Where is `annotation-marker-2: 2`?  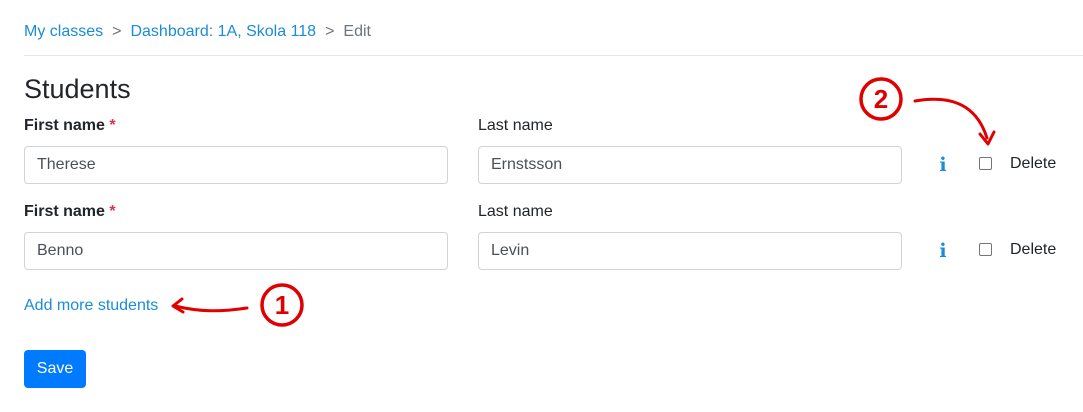 annotation-marker-2: 2 is located at coordinates (881, 99).